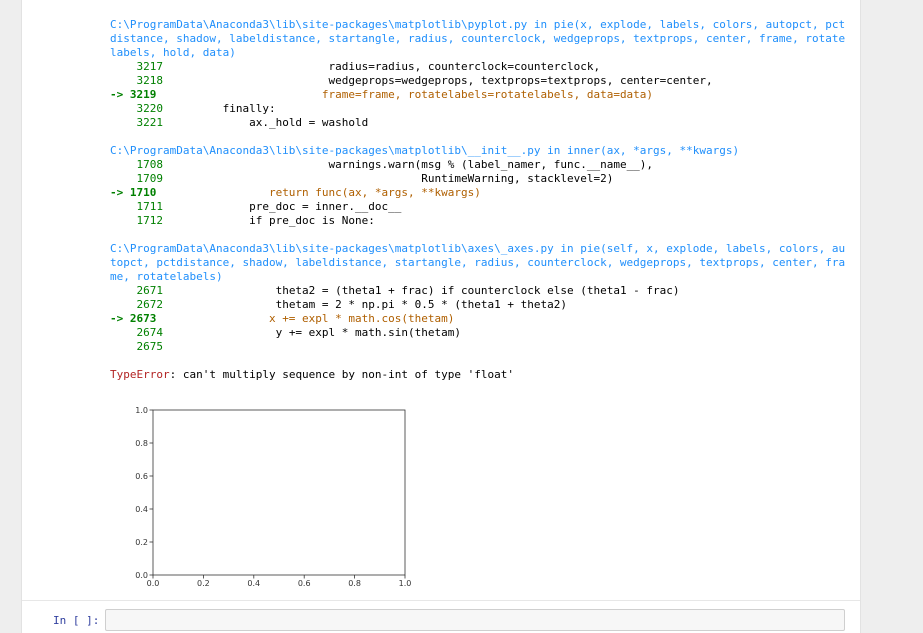 This screenshot has width=923, height=633. Describe the element at coordinates (279, 492) in the screenshot. I see `plot-frame` at that location.